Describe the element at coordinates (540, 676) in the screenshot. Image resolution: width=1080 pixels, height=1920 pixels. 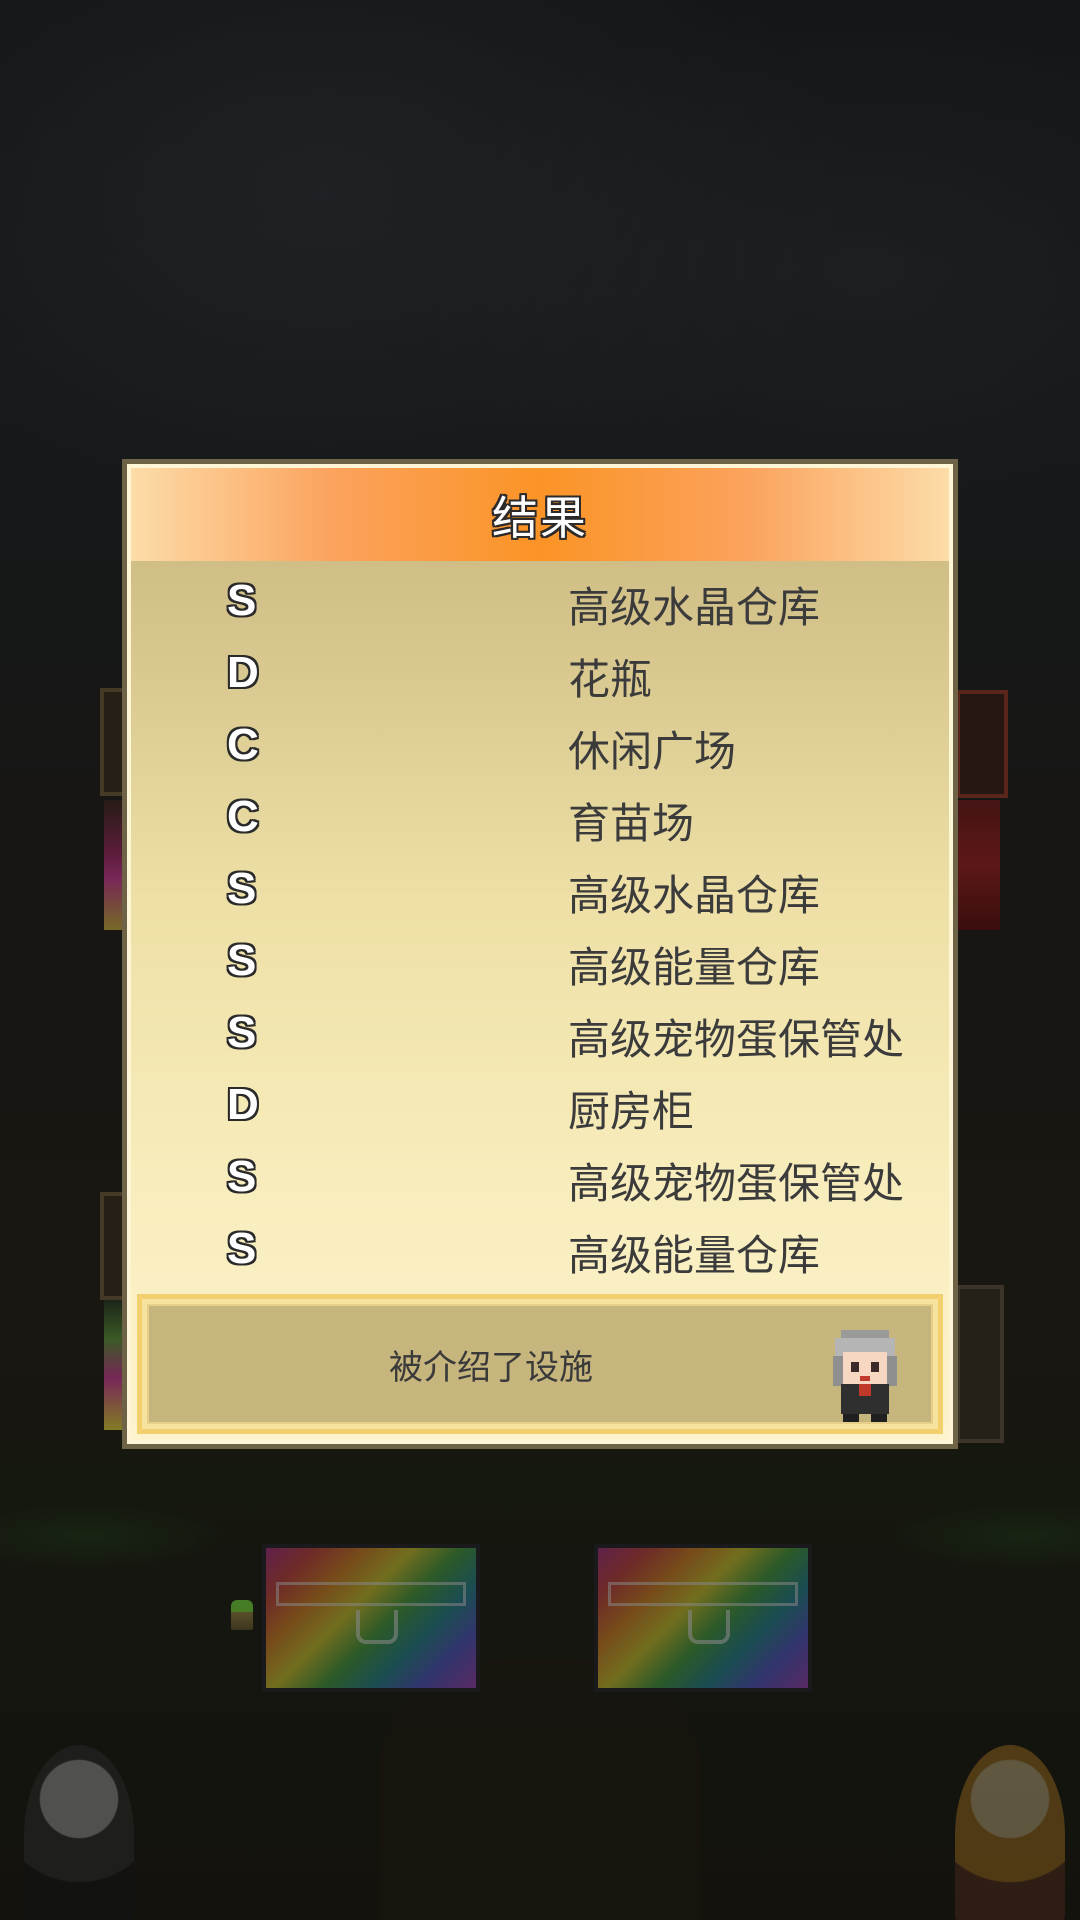
I see `result-row: D 花瓶` at that location.